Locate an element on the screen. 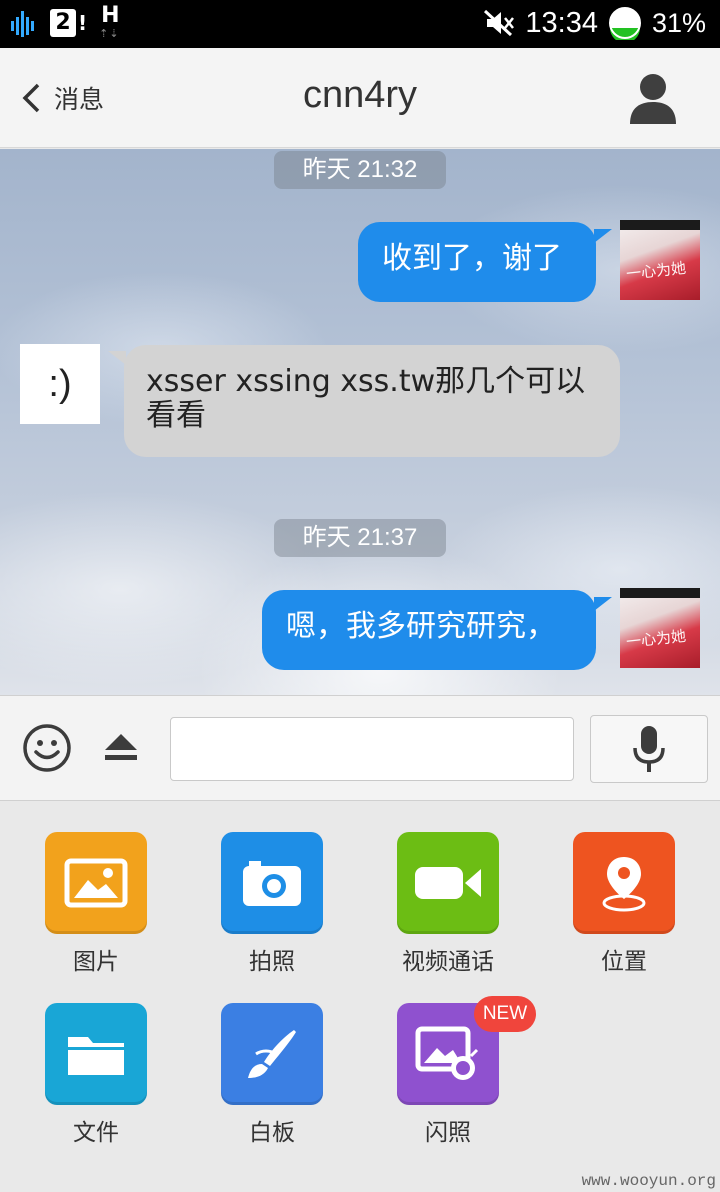  sim-slot-badge: 2 is located at coordinates (63, 23).